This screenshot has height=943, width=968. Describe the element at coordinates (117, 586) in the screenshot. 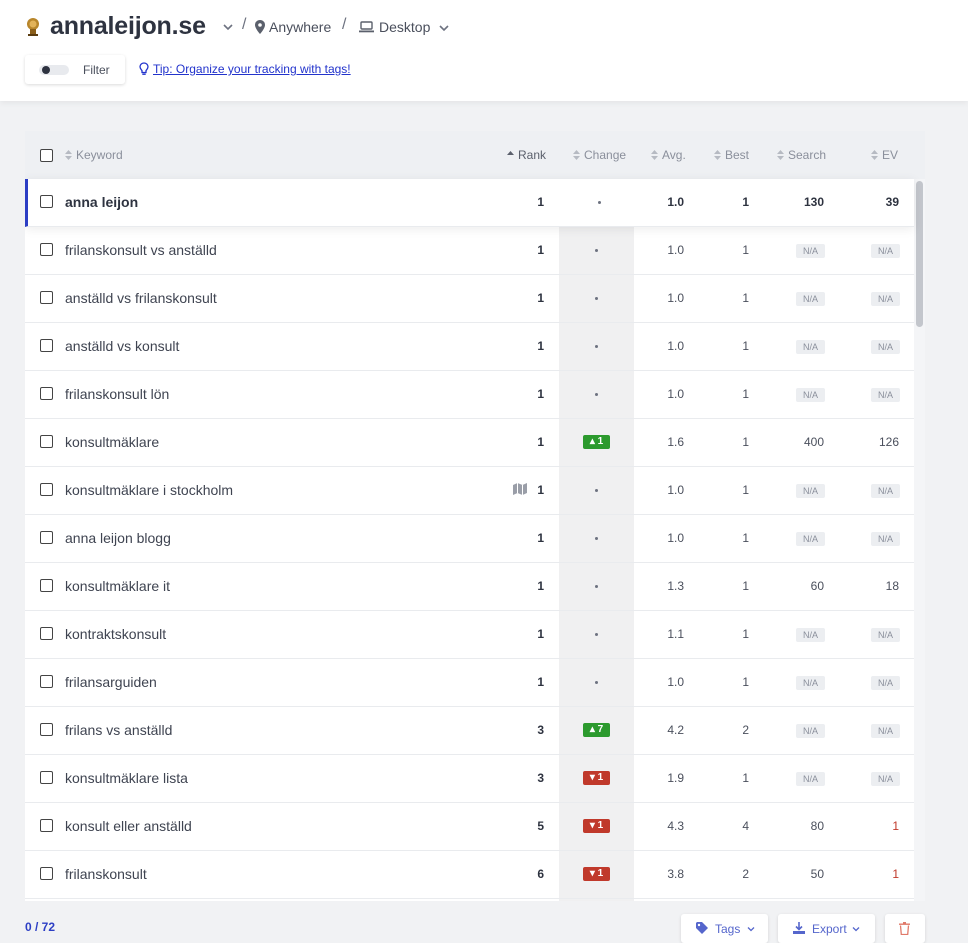

I see `keyword-cell: konsultmäklare it` at that location.